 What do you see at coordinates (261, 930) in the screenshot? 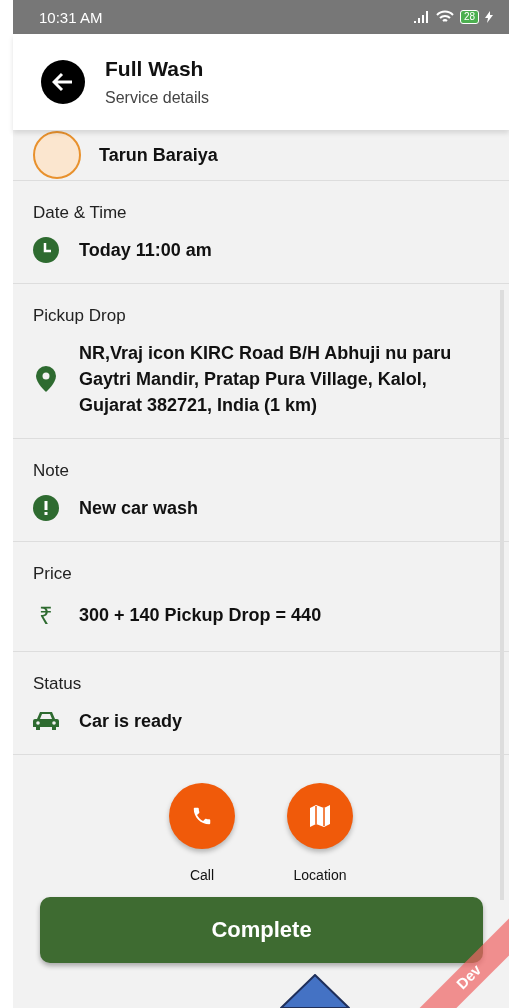
I see `complete-button: Complete` at bounding box center [261, 930].